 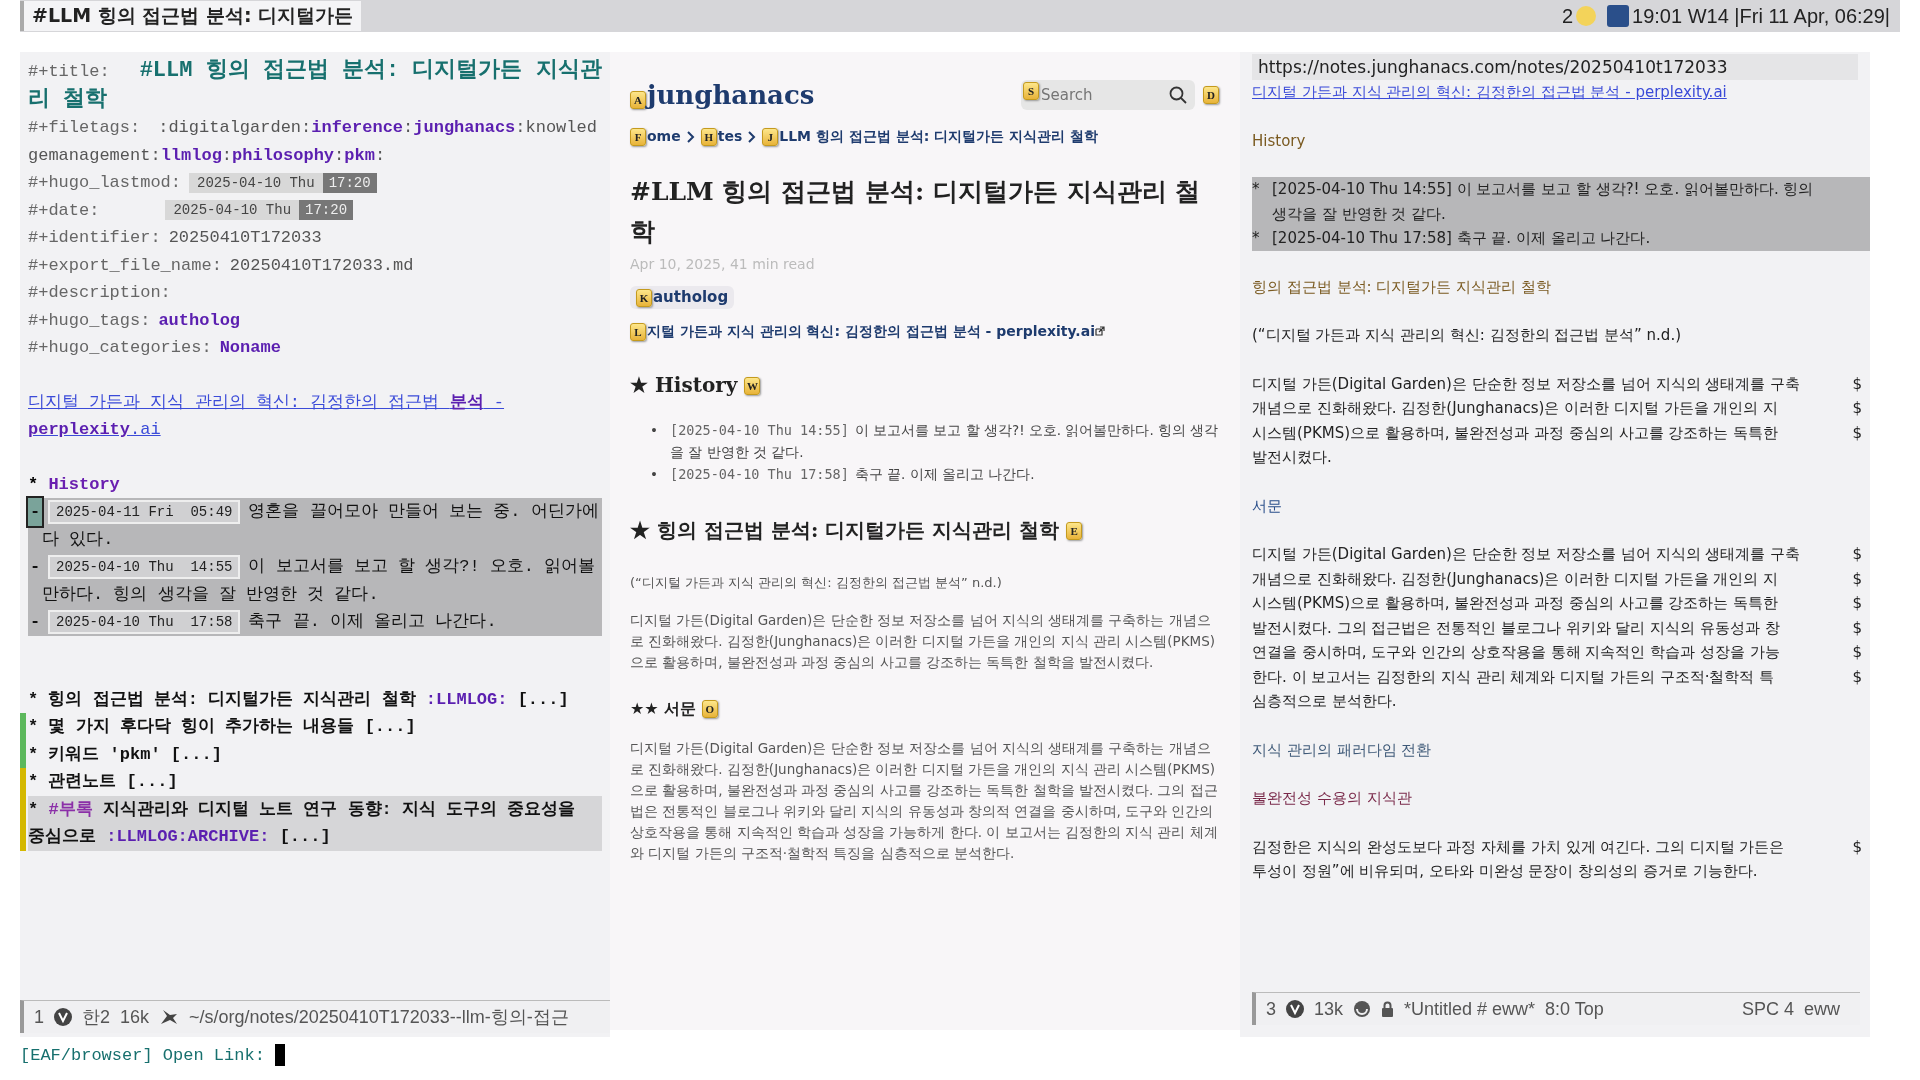 I want to click on post-meta: Apr 10, 2025, 41 min read, so click(x=723, y=264).